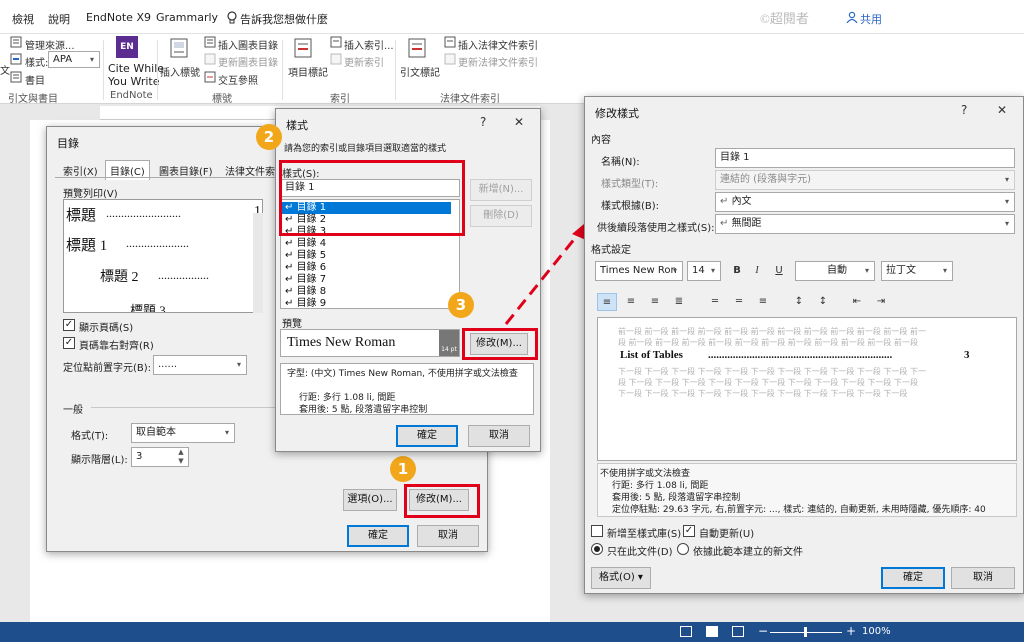 Image resolution: width=1024 pixels, height=642 pixels. I want to click on style-list-item: ↵ 目錄 5, so click(366, 256).